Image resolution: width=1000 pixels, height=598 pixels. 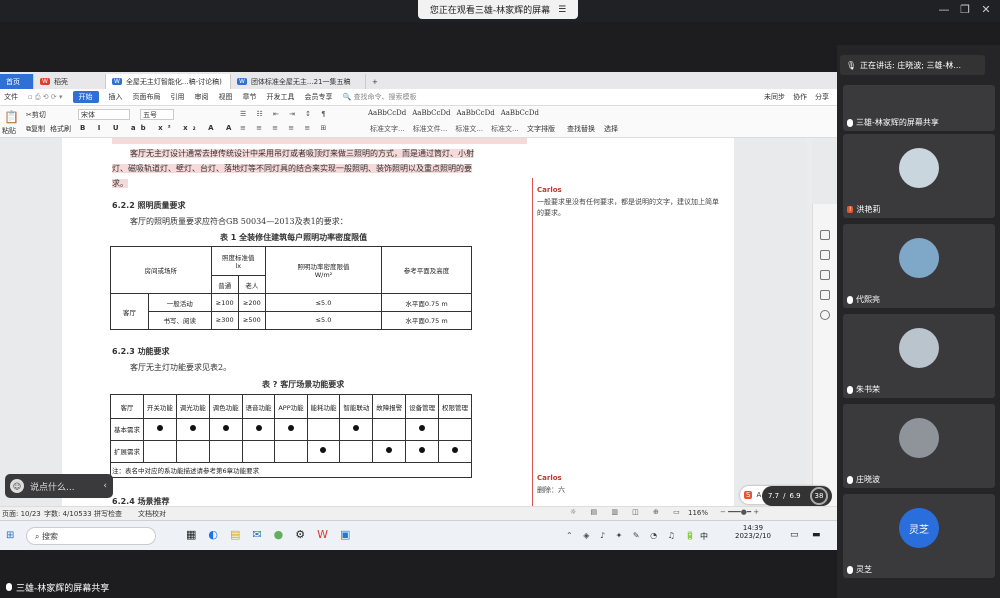 What do you see at coordinates (17, 81) in the screenshot?
I see `tab-home: 首页` at bounding box center [17, 81].